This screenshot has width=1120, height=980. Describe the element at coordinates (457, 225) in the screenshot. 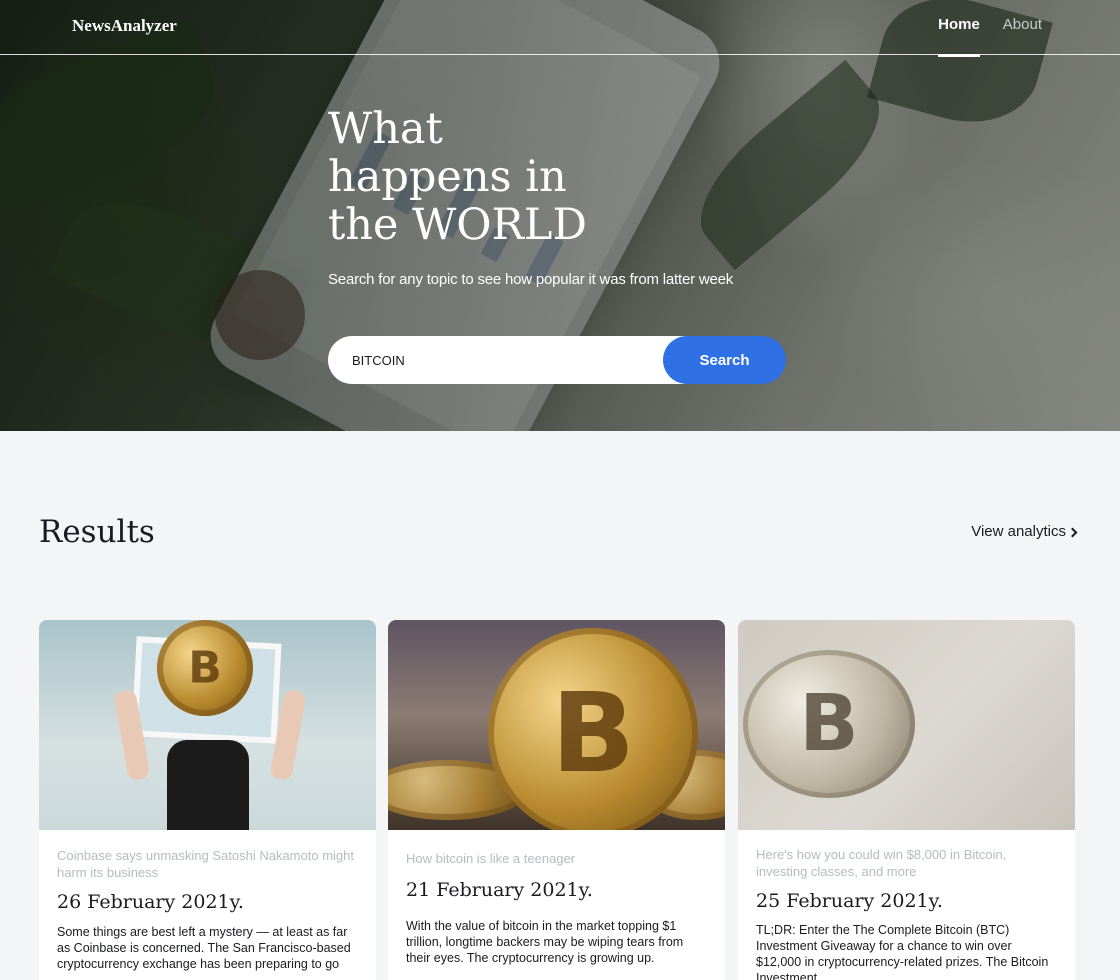

I see `hero-title-line: the WORLD` at that location.